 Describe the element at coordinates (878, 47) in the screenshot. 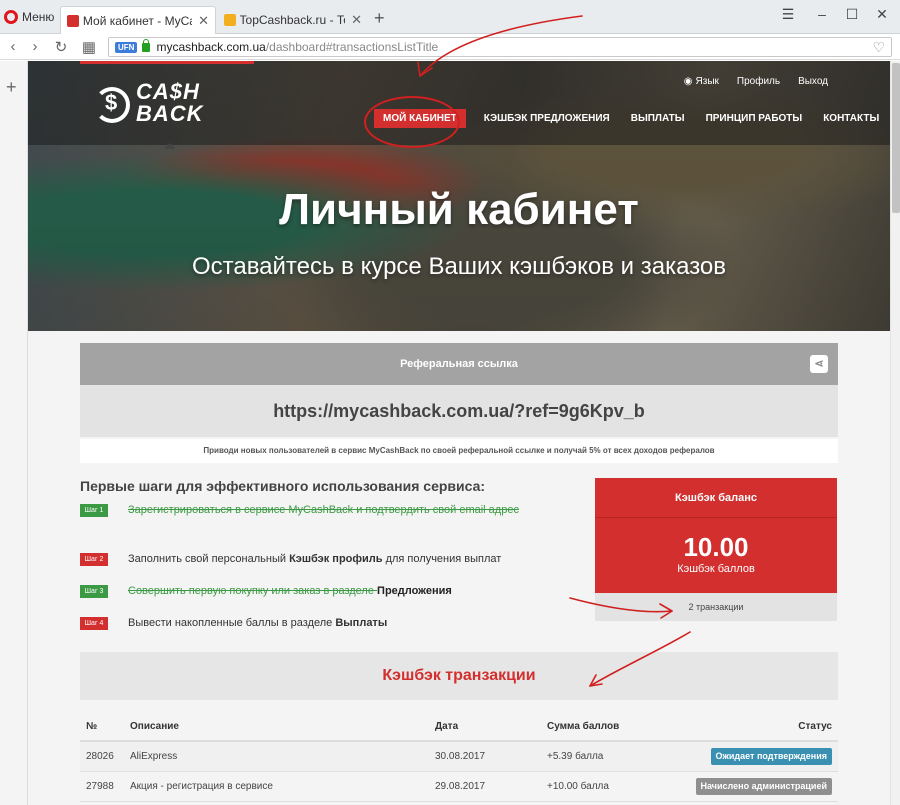

I see `heart-icon: ♡` at that location.